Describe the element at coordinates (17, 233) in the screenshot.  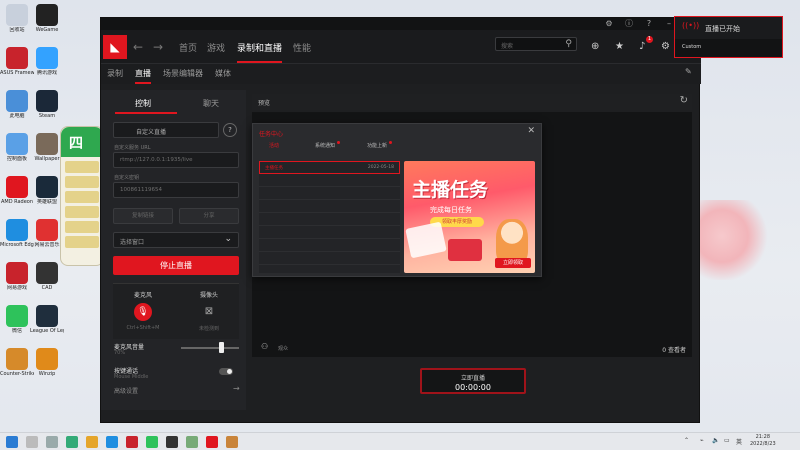
I see `desktop-icon: Microsoft Edge` at that location.